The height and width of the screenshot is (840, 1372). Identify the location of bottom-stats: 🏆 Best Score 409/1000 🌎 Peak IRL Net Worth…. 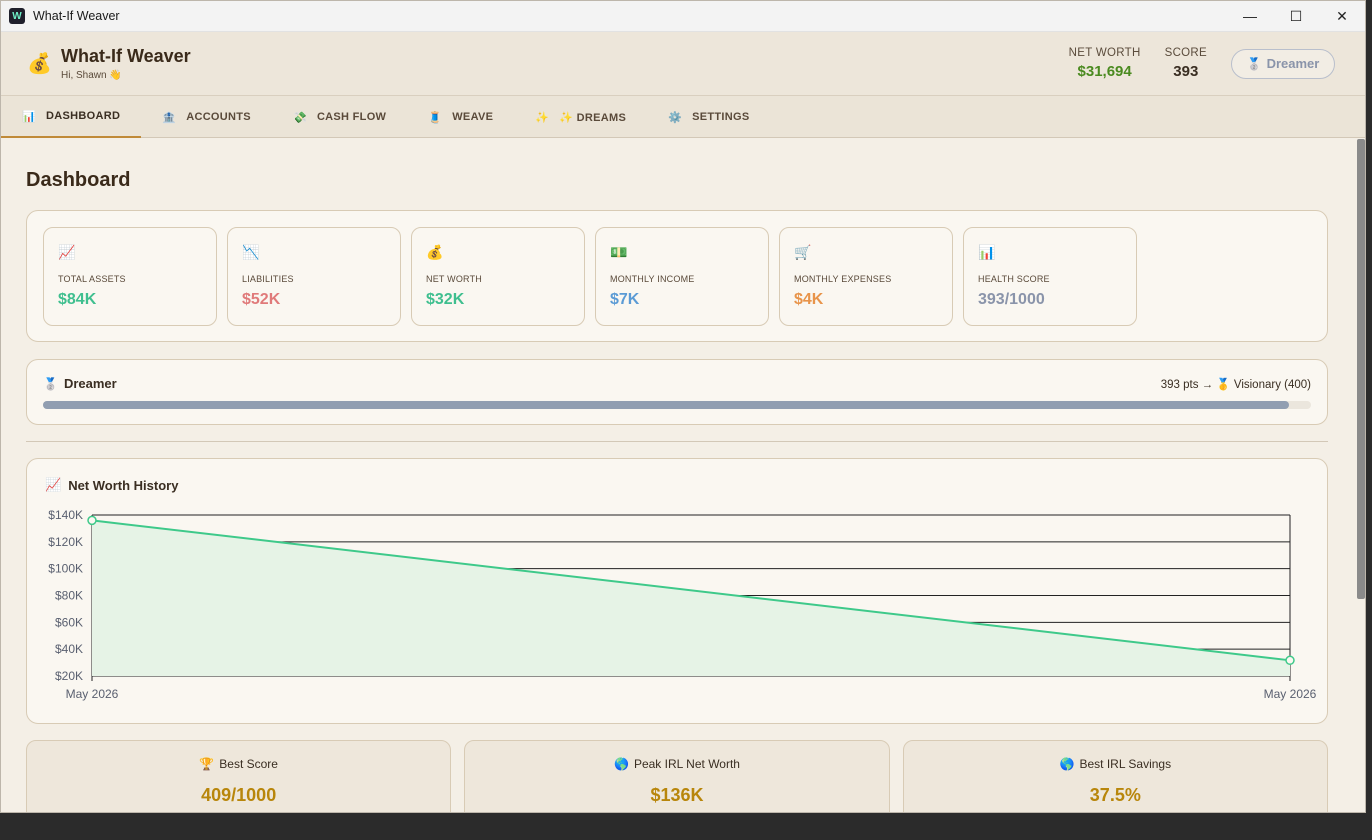
(677, 776).